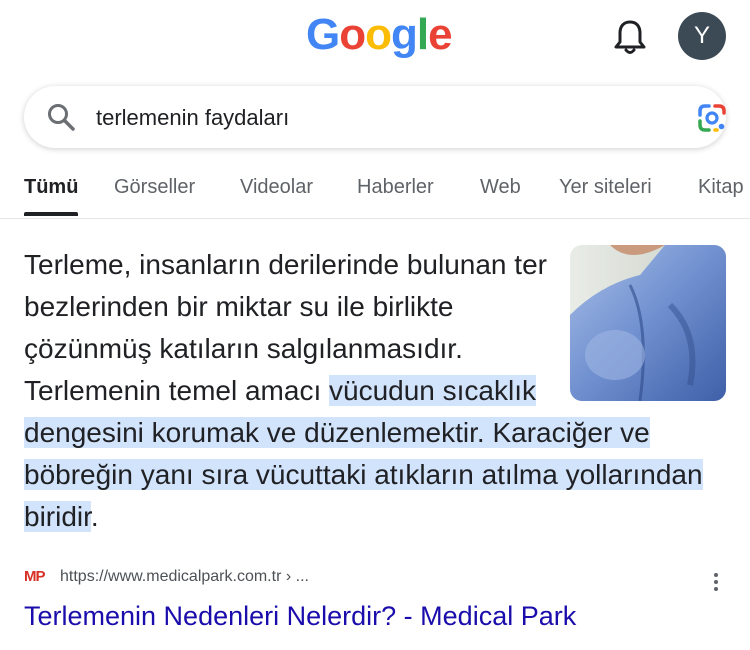  I want to click on tab-videos: Videolar, so click(276, 187).